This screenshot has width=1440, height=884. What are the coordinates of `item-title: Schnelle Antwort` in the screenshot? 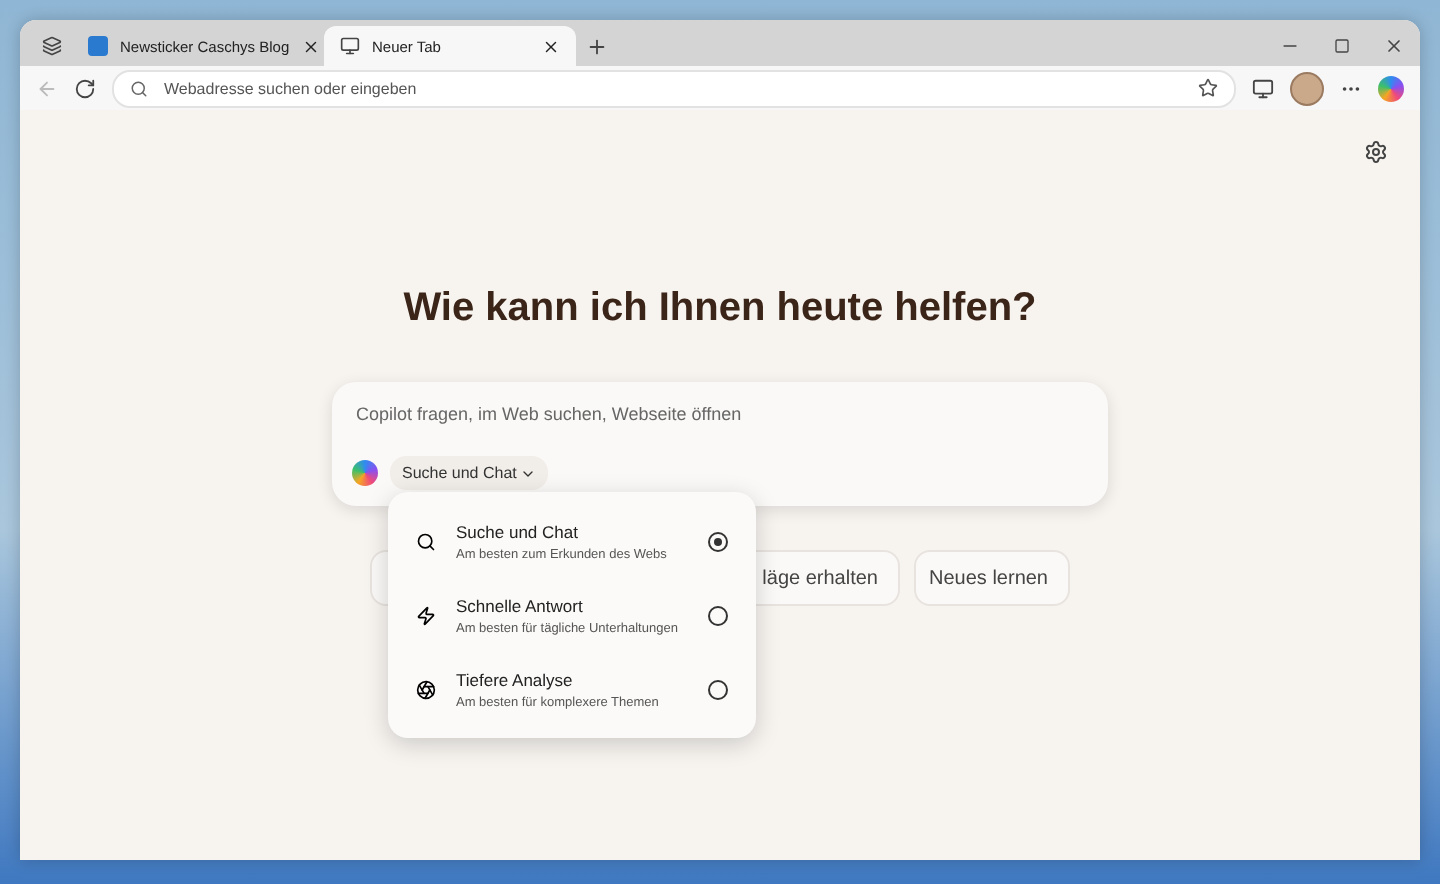 It's located at (520, 605).